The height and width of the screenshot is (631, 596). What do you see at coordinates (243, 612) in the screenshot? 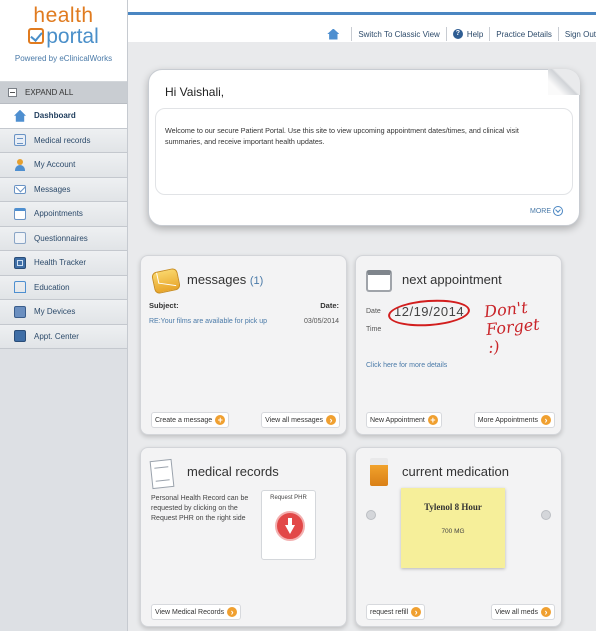
I see `records-footer: View Medical Records ›` at bounding box center [243, 612].